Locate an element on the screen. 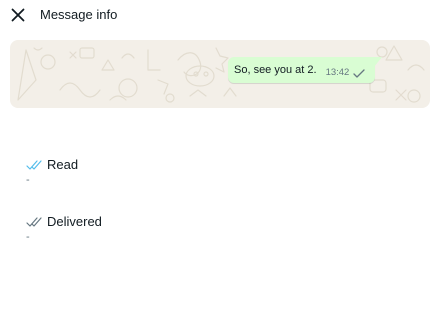  double-check-read-icon is located at coordinates (34, 165).